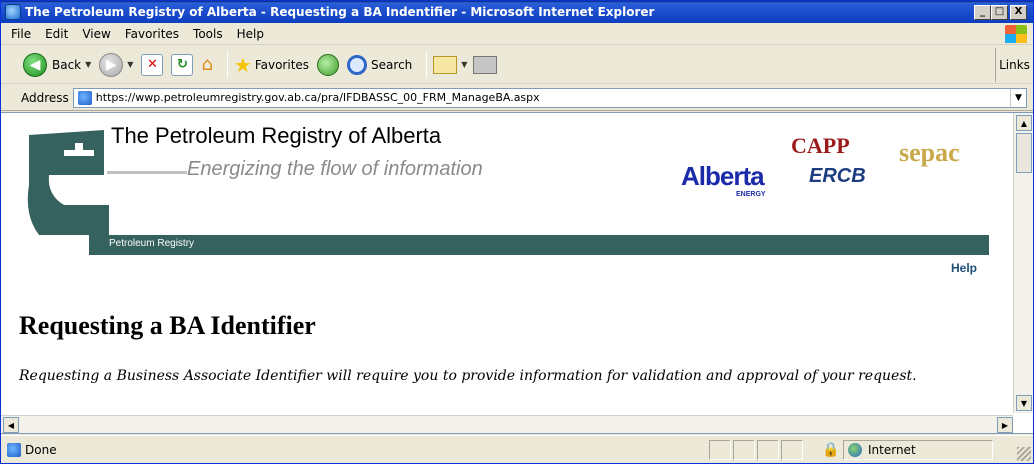 This screenshot has height=464, width=1034. I want to click on registry-logo-icon, so click(68, 182).